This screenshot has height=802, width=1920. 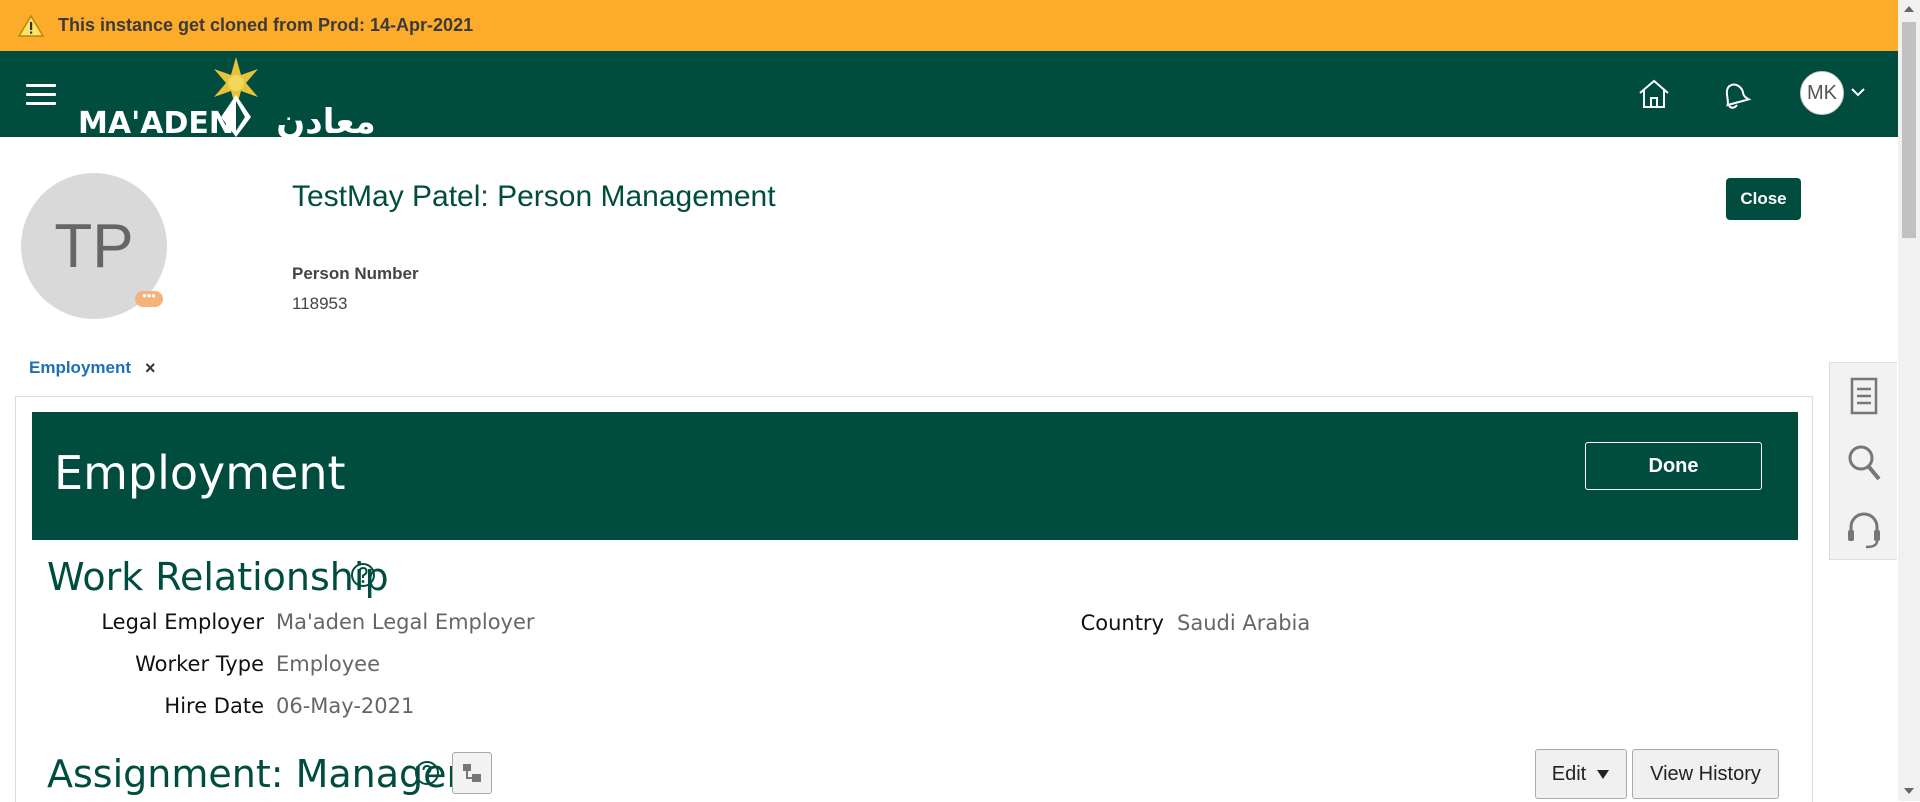 What do you see at coordinates (405, 622) in the screenshot?
I see `legal-employer-value: Ma'aden Legal Employer` at bounding box center [405, 622].